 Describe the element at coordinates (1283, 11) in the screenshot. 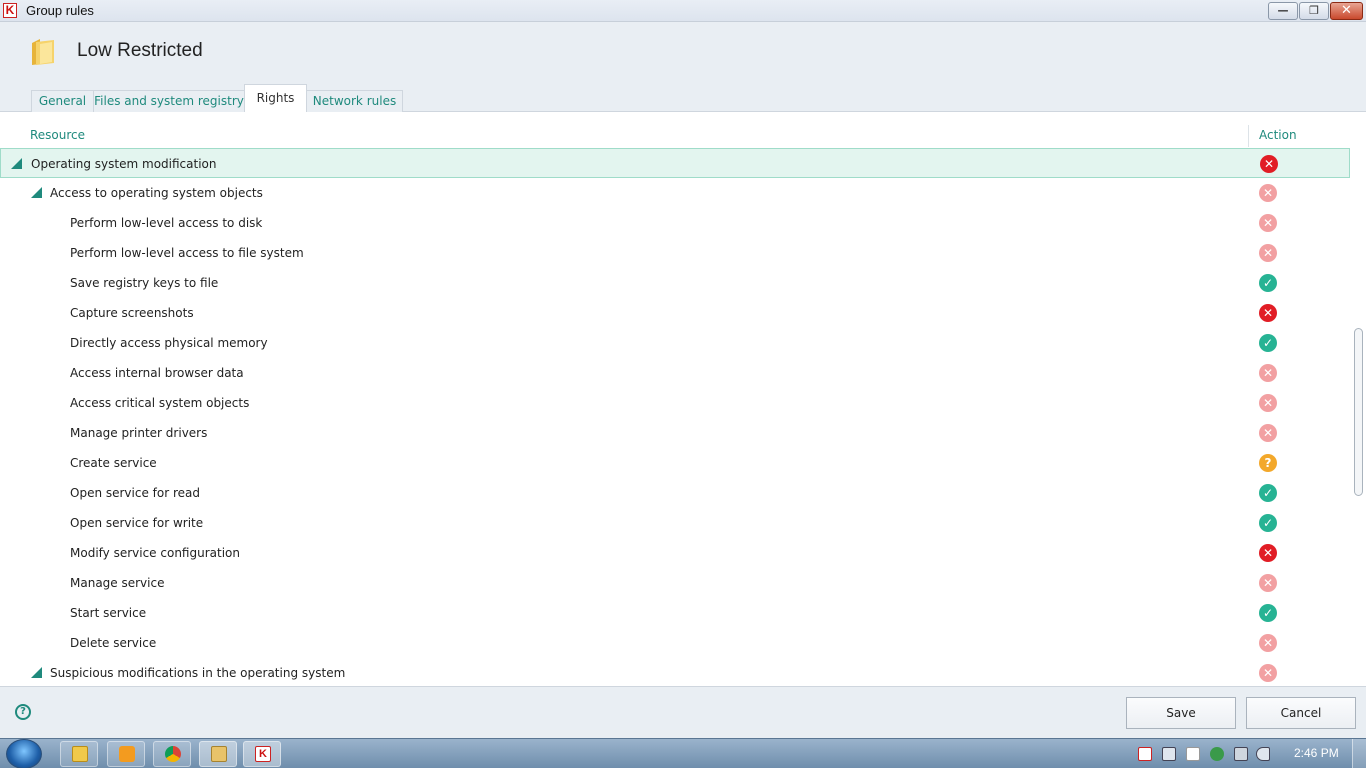

I see `minimize-button: —` at that location.